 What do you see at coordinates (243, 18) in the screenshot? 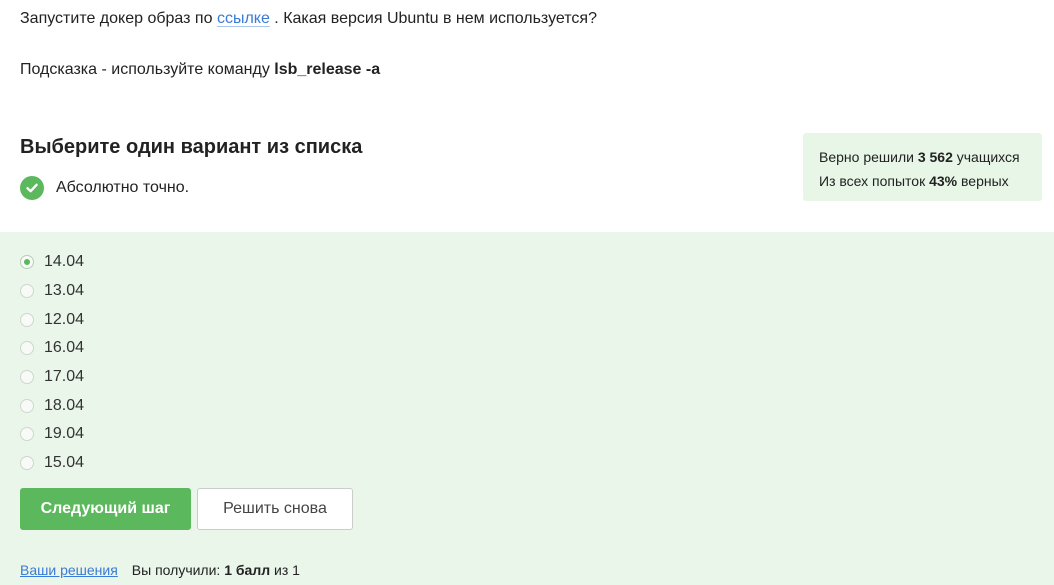
I see `docker-image-link: ссылке` at bounding box center [243, 18].